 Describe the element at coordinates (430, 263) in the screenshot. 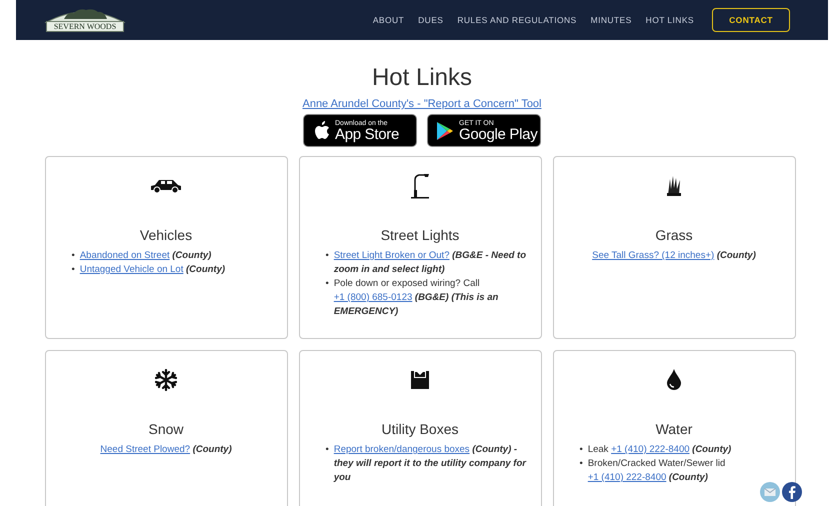

I see `list-item: Street Light Broken or Out? (BG&E - Need to zoom in and select light)` at that location.